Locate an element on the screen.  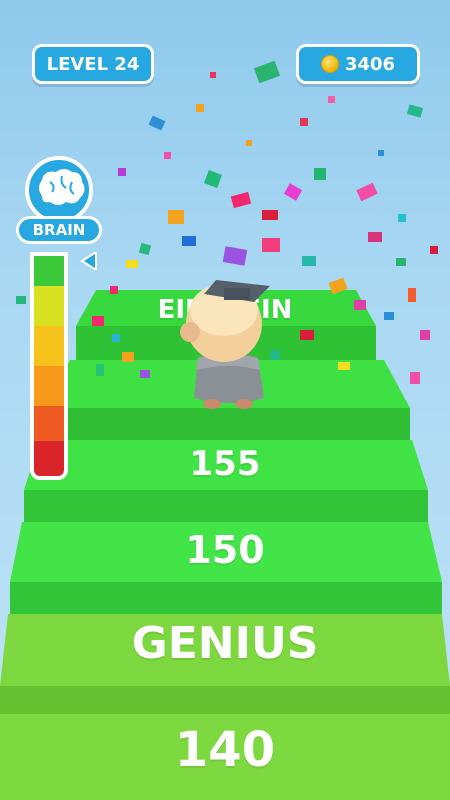
stair-step-140: 140 is located at coordinates (225, 757).